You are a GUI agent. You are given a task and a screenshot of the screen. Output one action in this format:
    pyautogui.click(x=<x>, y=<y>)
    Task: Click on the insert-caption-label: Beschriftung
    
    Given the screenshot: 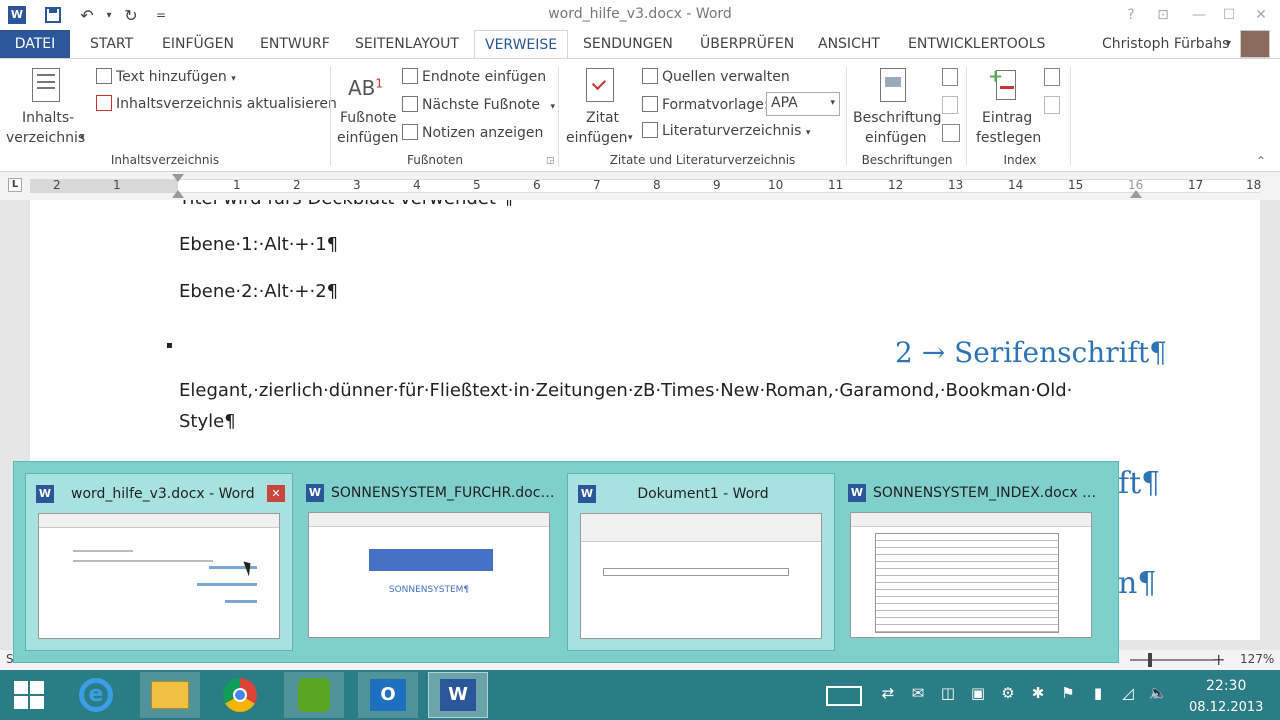 What is the action you would take?
    pyautogui.click(x=897, y=118)
    